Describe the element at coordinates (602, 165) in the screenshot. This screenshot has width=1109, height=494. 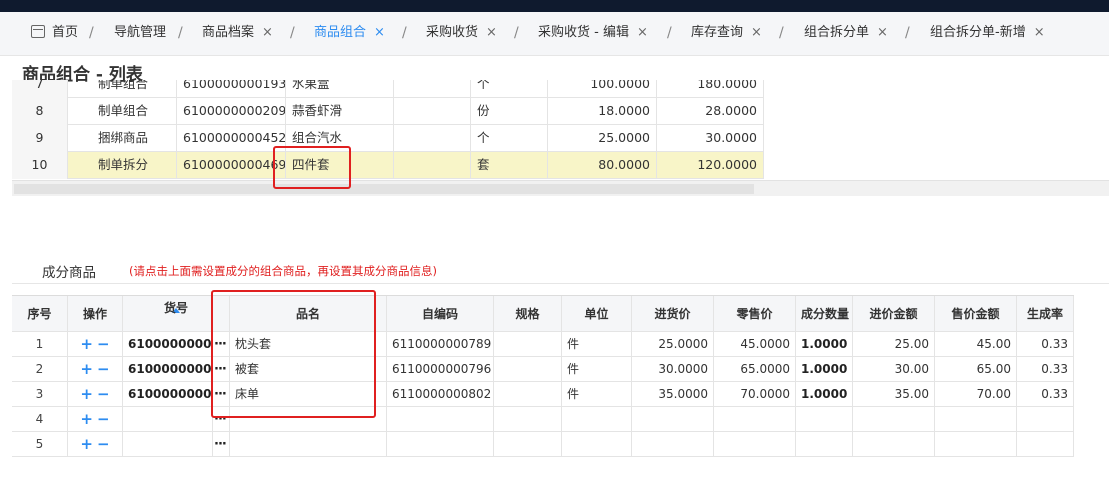
I see `row-price1: 80.0000` at that location.